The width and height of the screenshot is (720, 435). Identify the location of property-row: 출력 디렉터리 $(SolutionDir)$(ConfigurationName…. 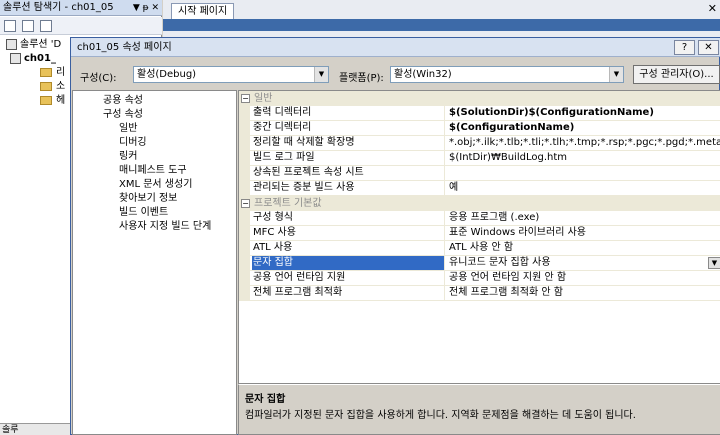
(479, 113).